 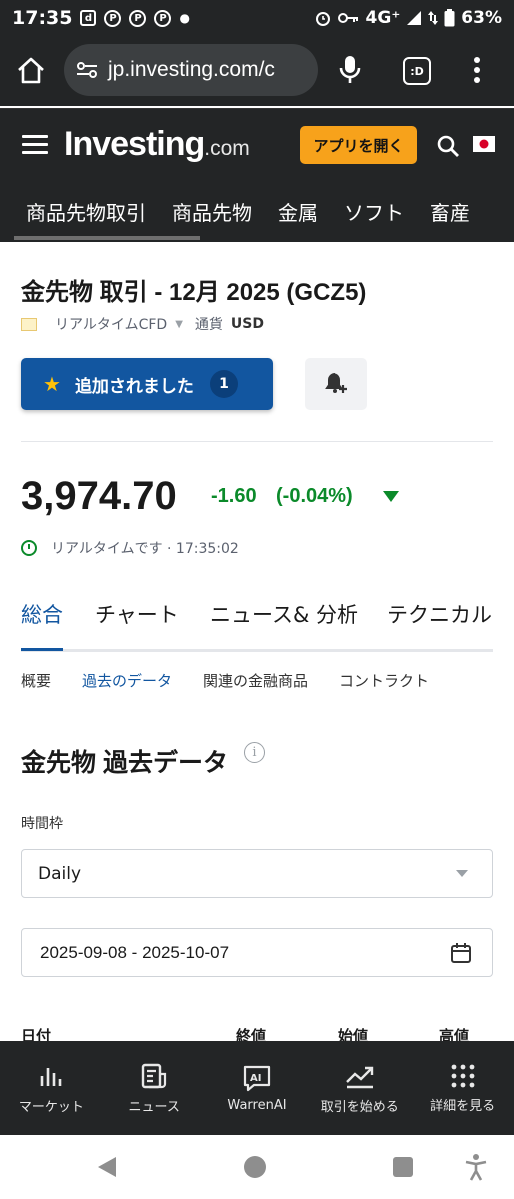 I want to click on info-icon: i, so click(x=254, y=752).